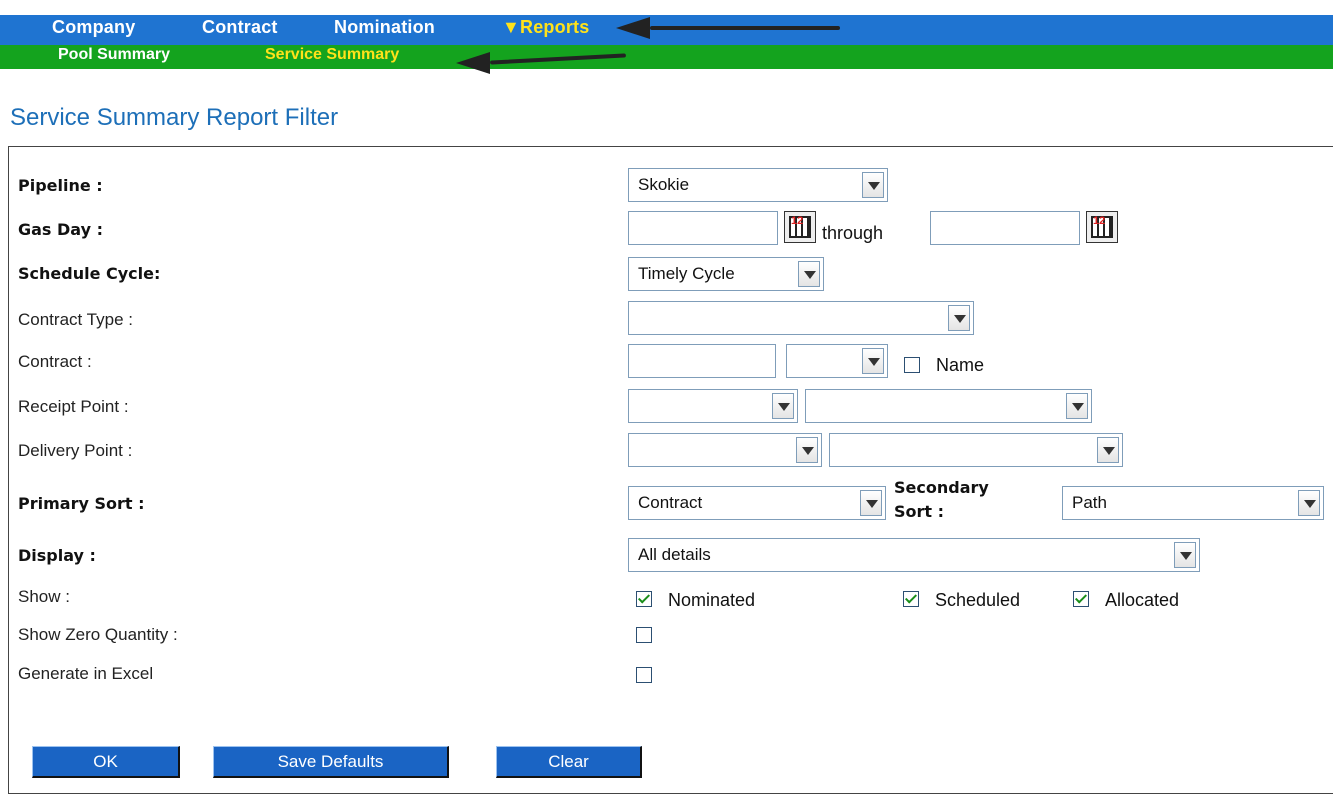 The width and height of the screenshot is (1333, 804). Describe the element at coordinates (89, 273) in the screenshot. I see `schedule-cycle-label: Schedule Cycle:` at that location.